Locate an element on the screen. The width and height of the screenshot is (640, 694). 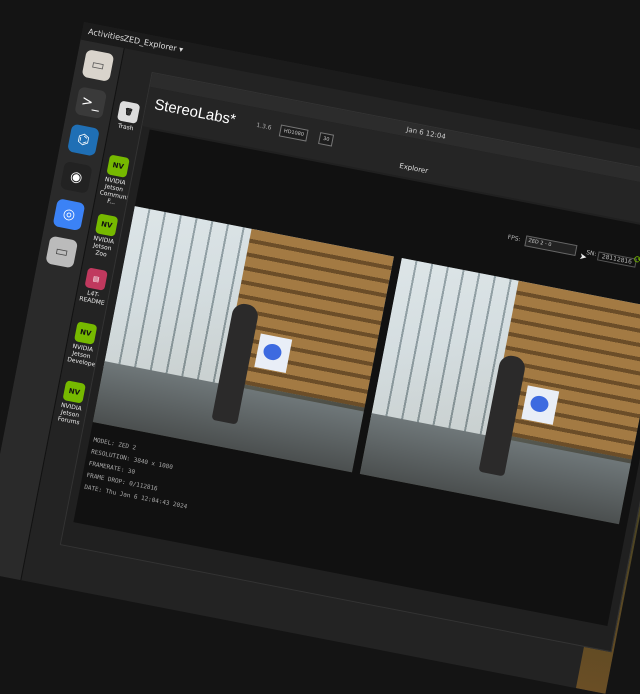
desktop-icon-label: L4T-README is located at coordinates (92, 298).